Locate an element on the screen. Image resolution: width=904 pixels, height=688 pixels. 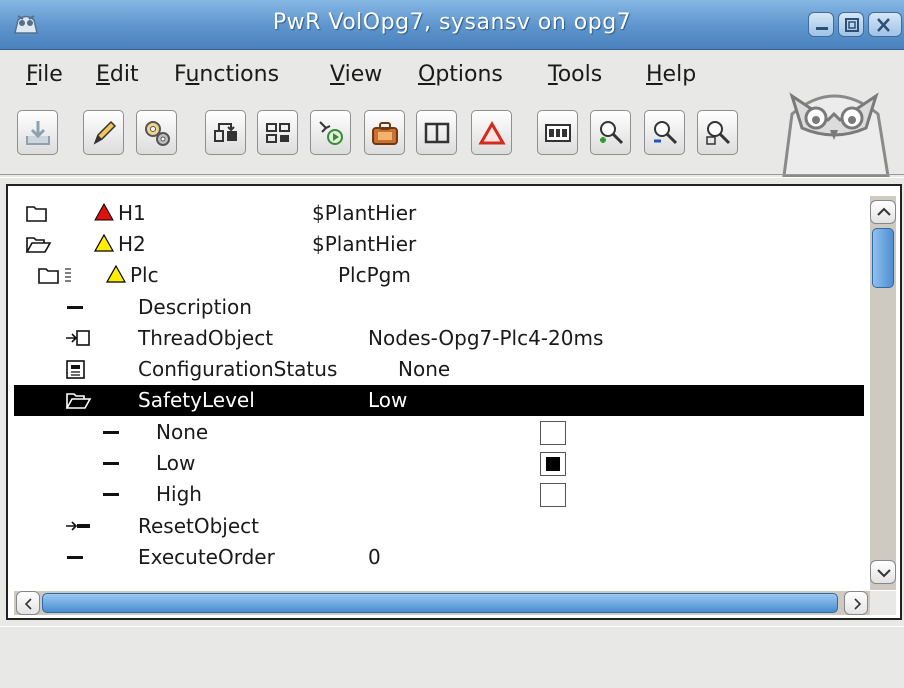
zoom-out-button is located at coordinates (664, 132).